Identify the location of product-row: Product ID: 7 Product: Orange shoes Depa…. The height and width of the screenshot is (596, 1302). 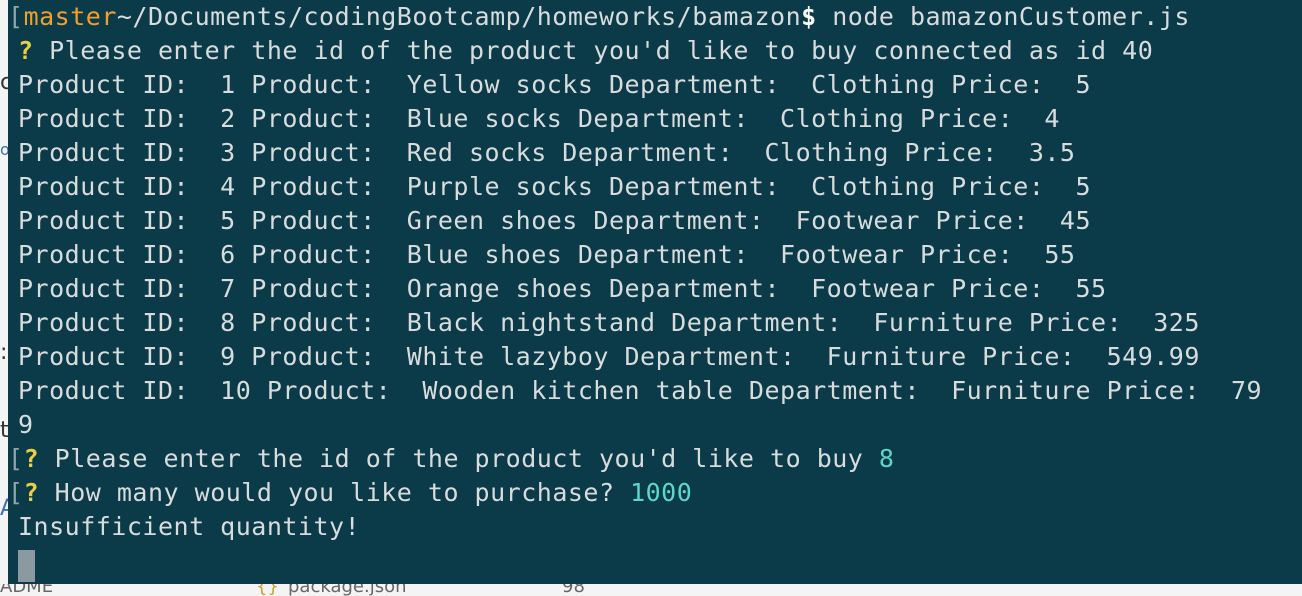
(562, 288).